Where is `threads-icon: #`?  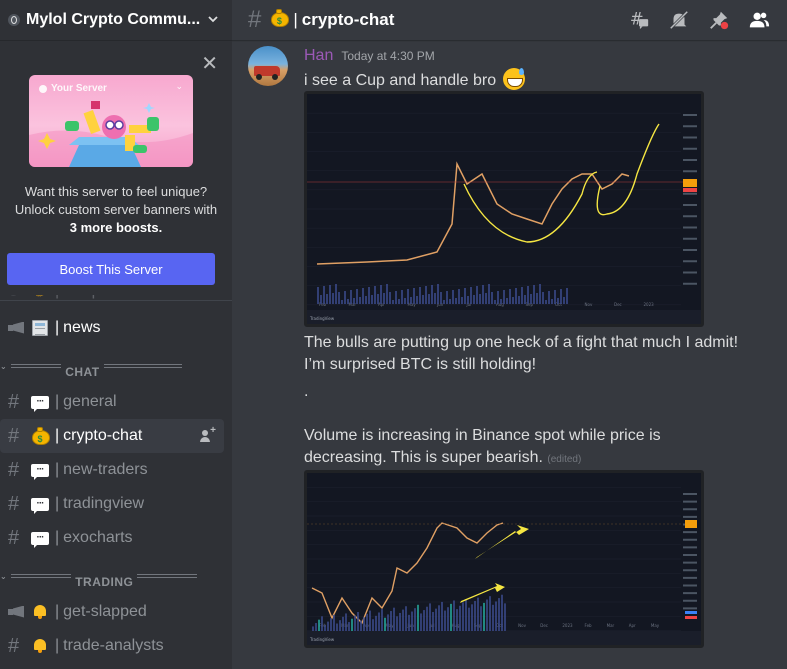
threads-icon: # is located at coordinates (639, 20).